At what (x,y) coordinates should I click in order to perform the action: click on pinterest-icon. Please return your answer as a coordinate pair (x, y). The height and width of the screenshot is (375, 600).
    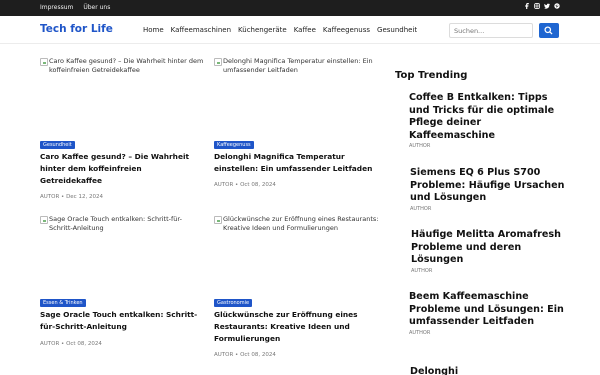
    Looking at the image, I should click on (557, 6).